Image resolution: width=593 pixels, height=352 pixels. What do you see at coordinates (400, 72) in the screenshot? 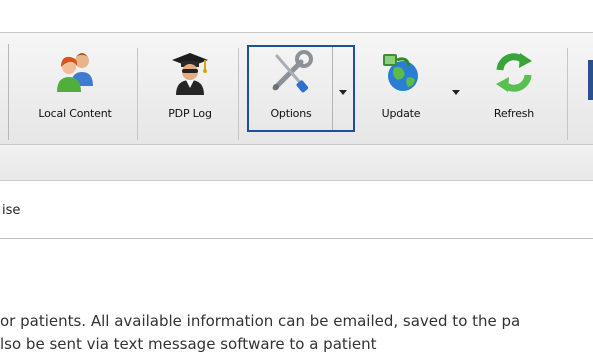
I see `globe-update-icon` at bounding box center [400, 72].